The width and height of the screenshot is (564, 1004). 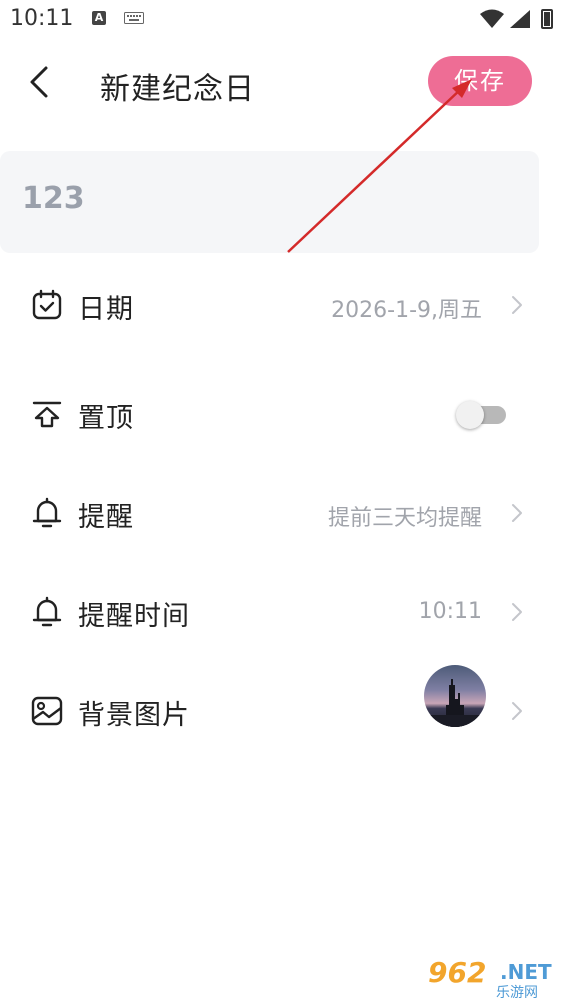 What do you see at coordinates (406, 310) in the screenshot?
I see `row-date-value: 2026-1-9,周五` at bounding box center [406, 310].